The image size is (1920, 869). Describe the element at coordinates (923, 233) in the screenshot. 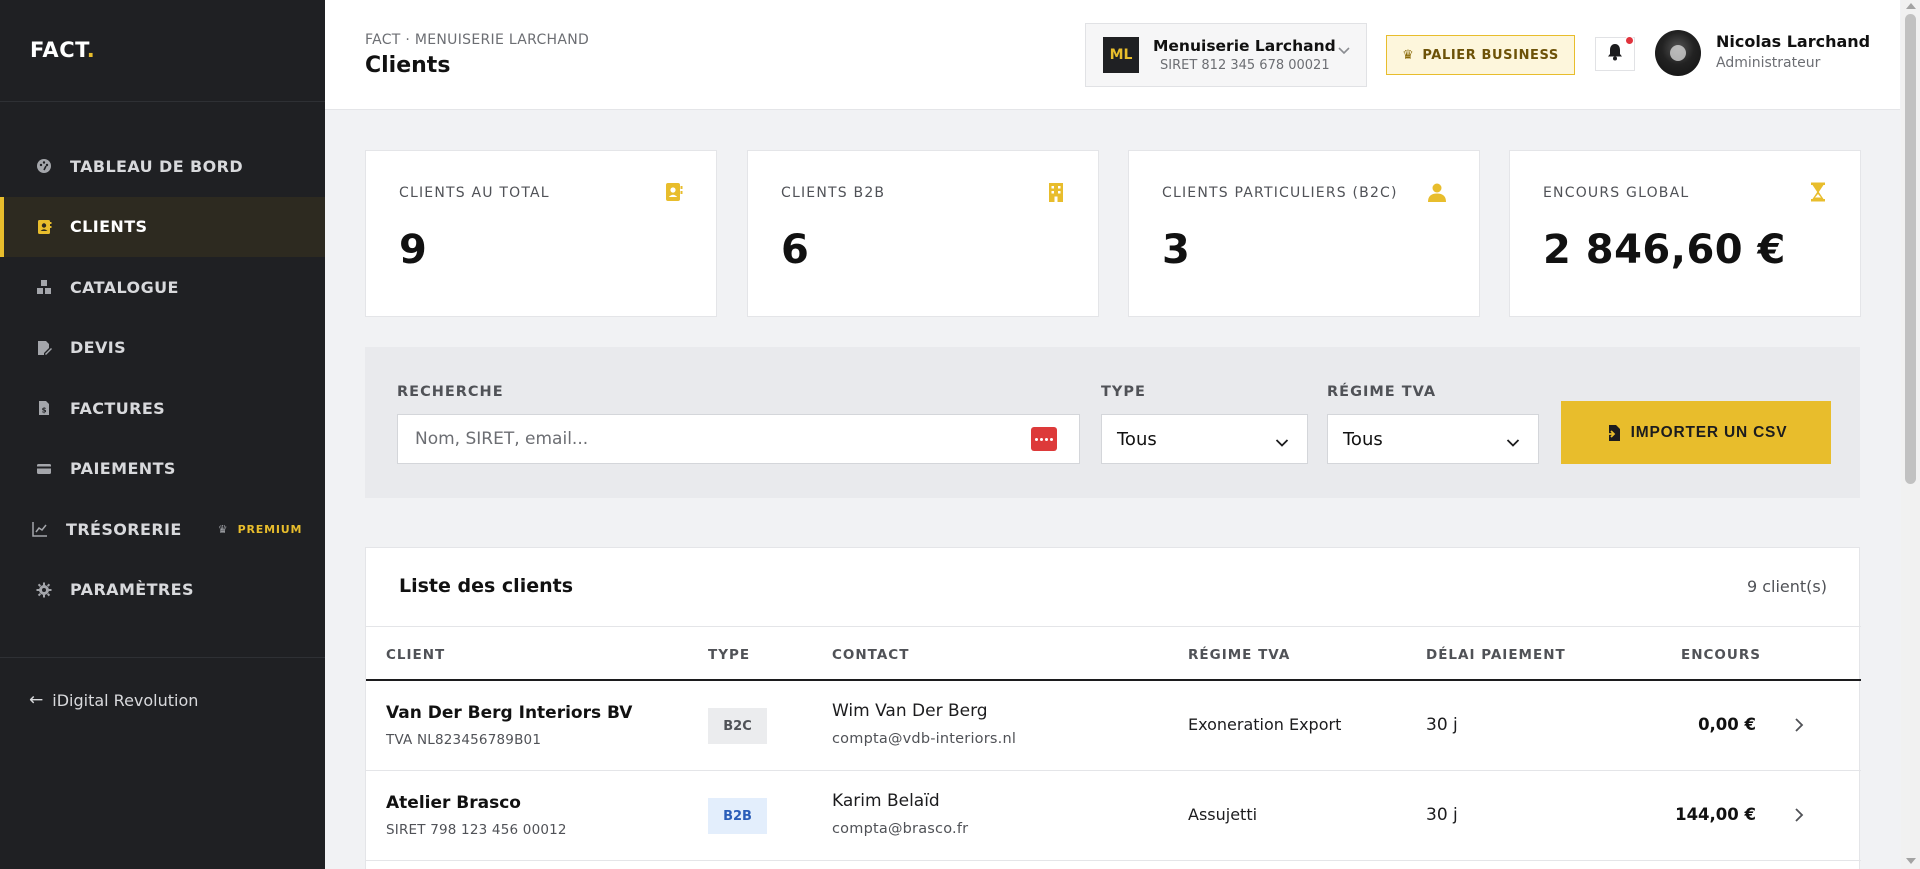

I see `stat-card-b2b: CLIENTS B2B 6` at that location.